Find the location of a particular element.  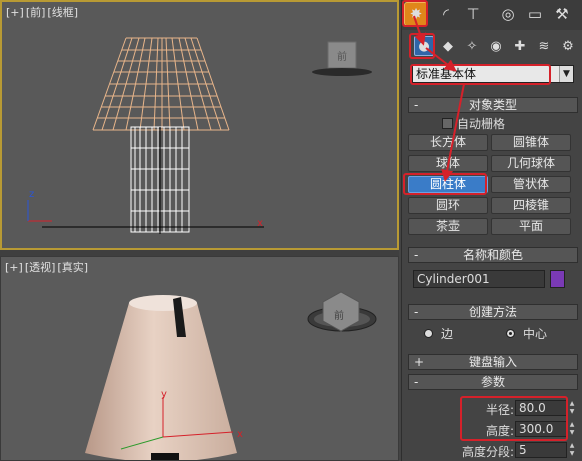

parameters-rollout: - 参数 is located at coordinates (493, 382).